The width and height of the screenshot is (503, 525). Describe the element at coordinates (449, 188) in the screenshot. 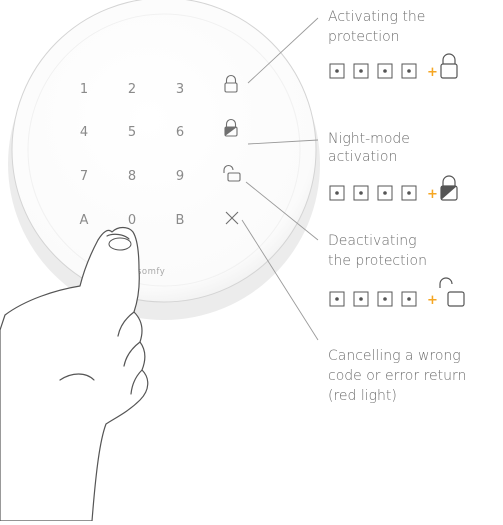

I see `lock-half-filled-icon` at that location.